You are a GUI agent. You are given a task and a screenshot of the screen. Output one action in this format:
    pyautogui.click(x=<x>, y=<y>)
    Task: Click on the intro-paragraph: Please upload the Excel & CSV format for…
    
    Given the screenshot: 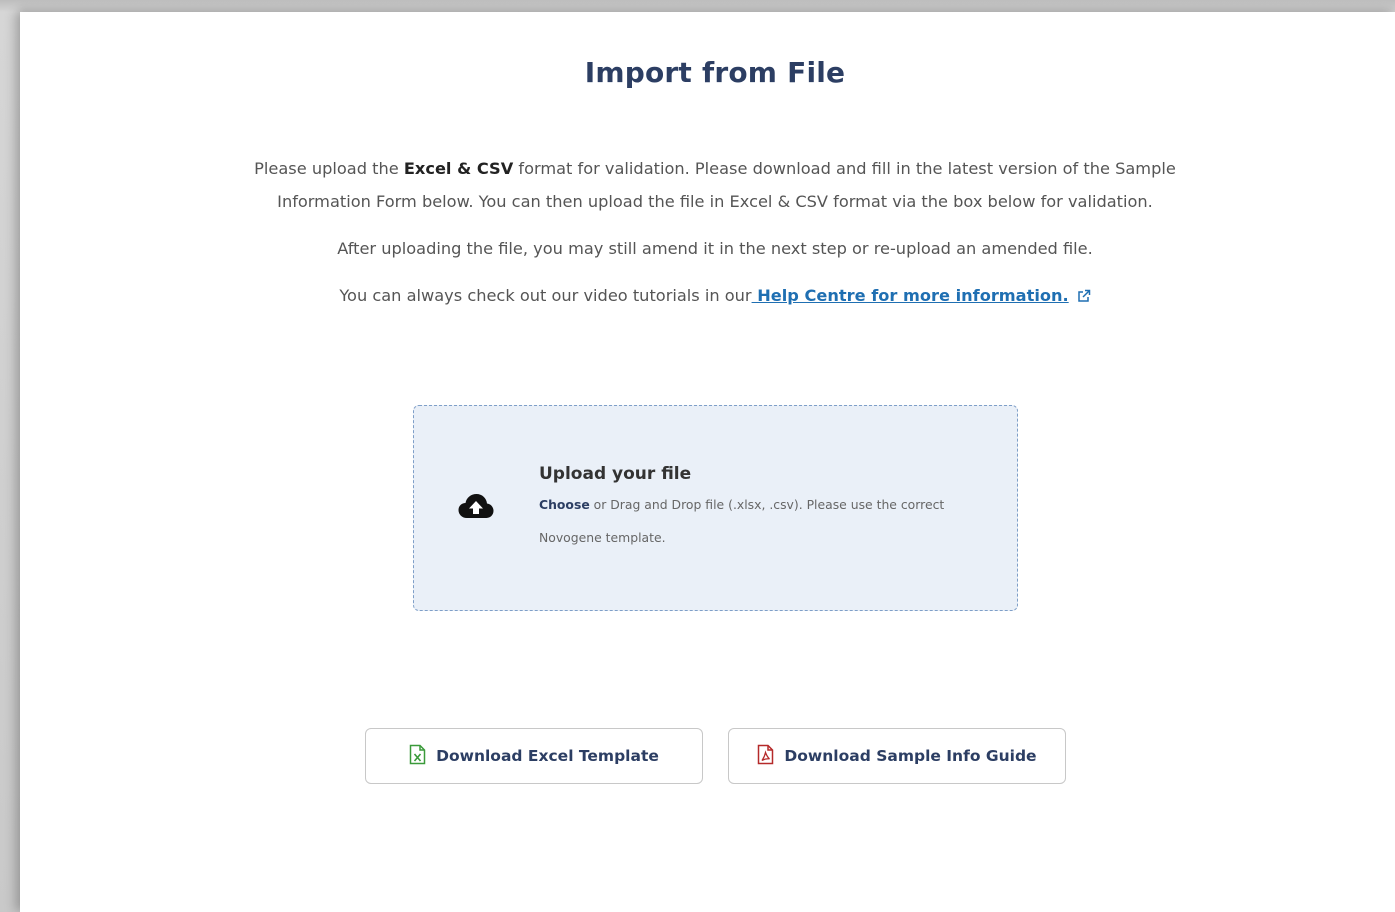 What is the action you would take?
    pyautogui.click(x=715, y=185)
    